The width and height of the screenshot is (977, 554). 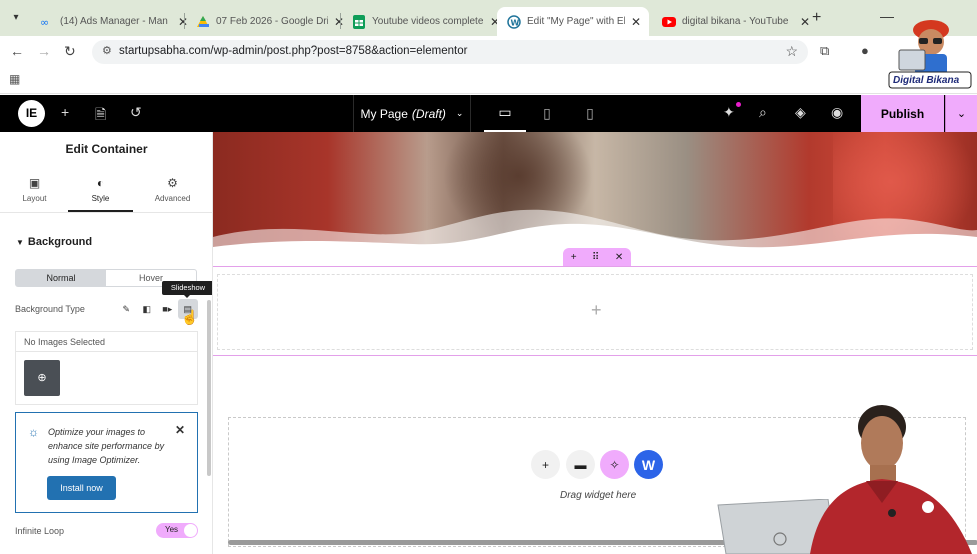 I want to click on publish-options-chevron-icon: ⌄, so click(x=961, y=113).